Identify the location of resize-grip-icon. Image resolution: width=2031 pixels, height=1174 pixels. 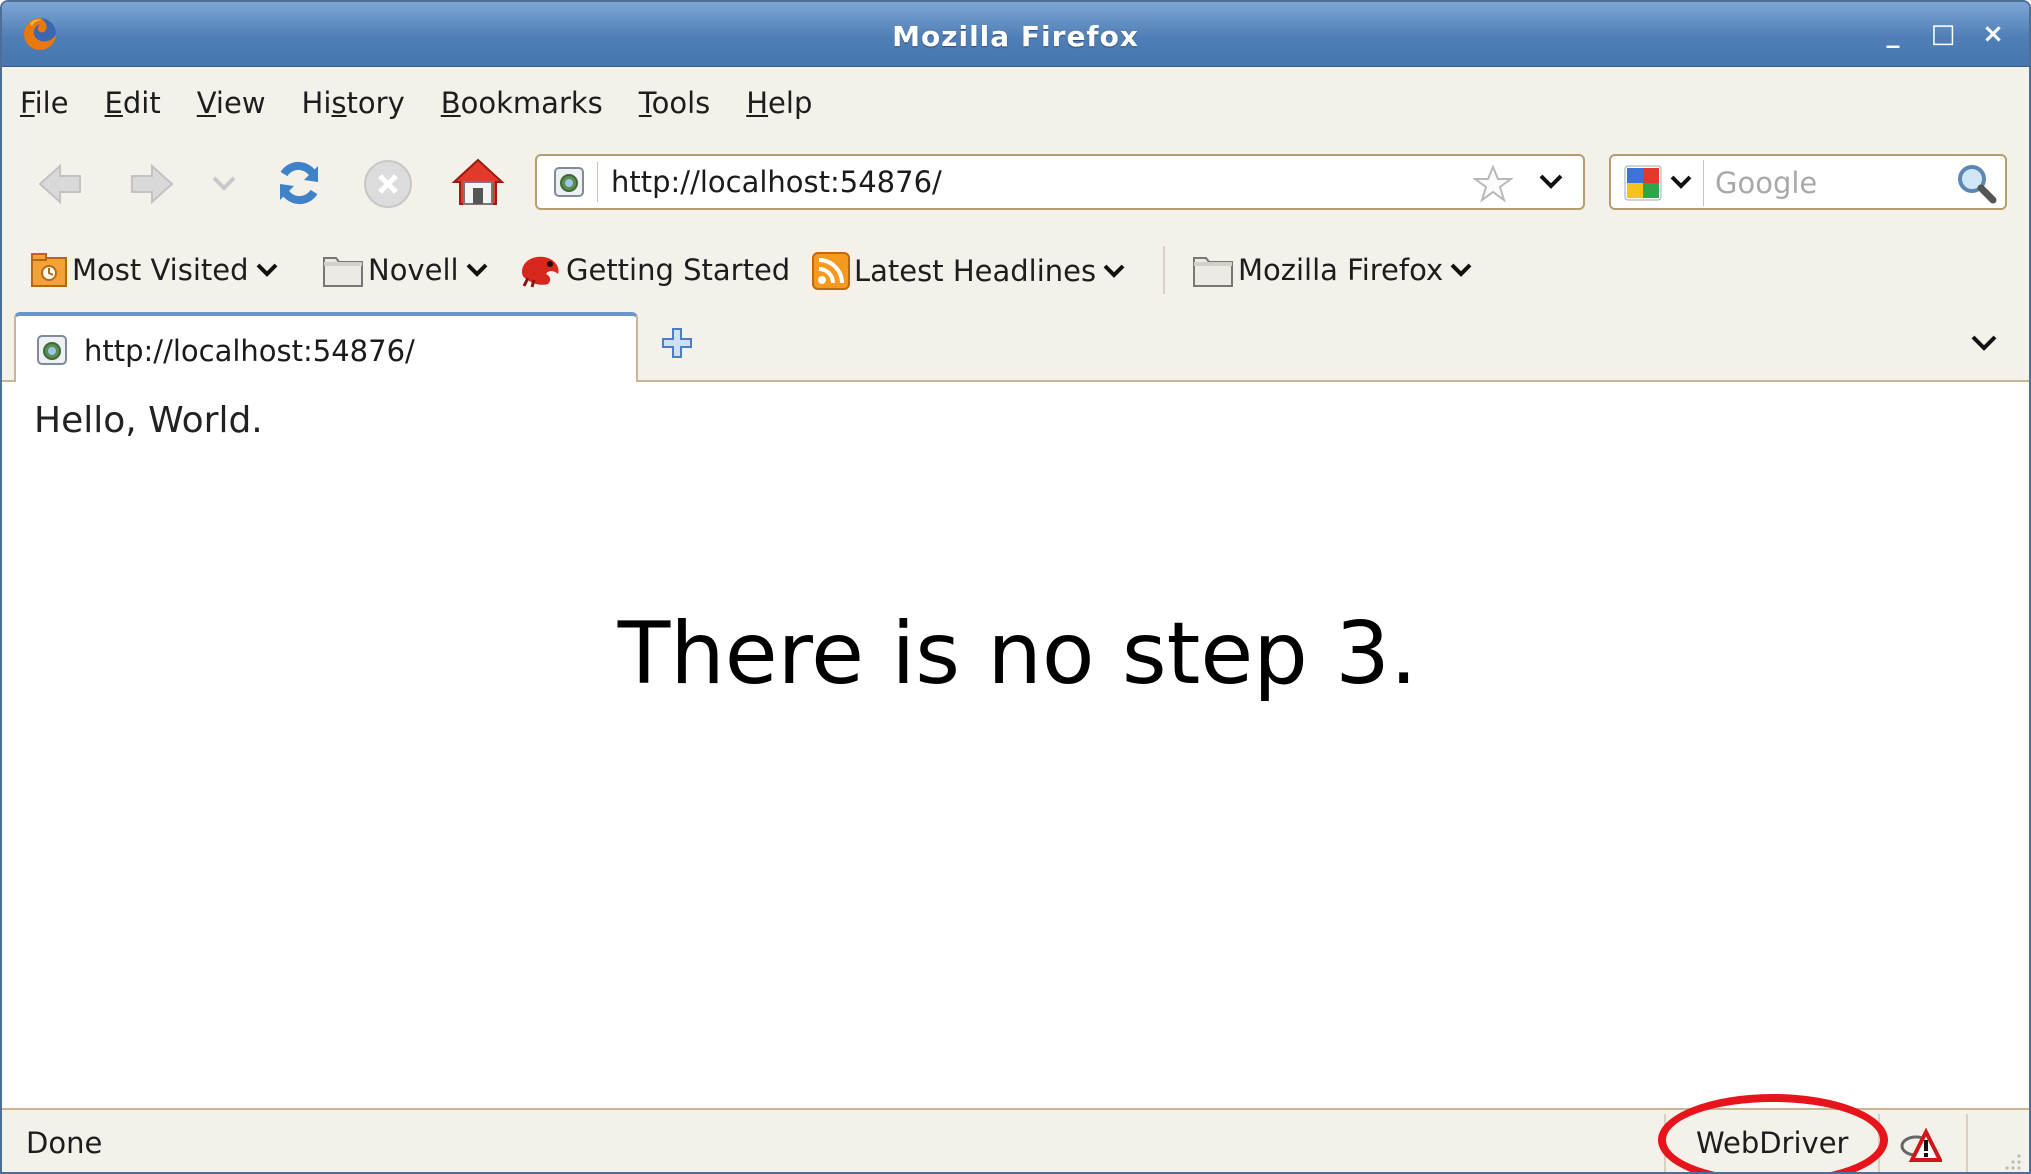
(2010, 1159).